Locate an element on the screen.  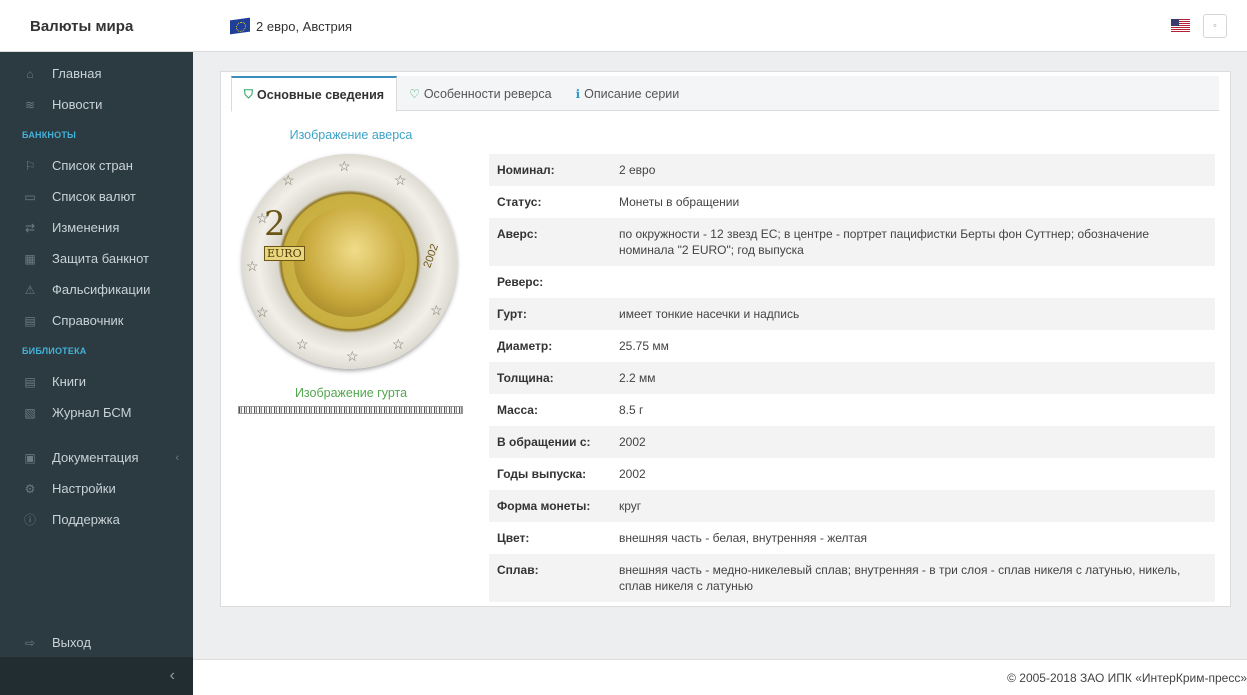
logout-label: Выход is located at coordinates (71, 642).